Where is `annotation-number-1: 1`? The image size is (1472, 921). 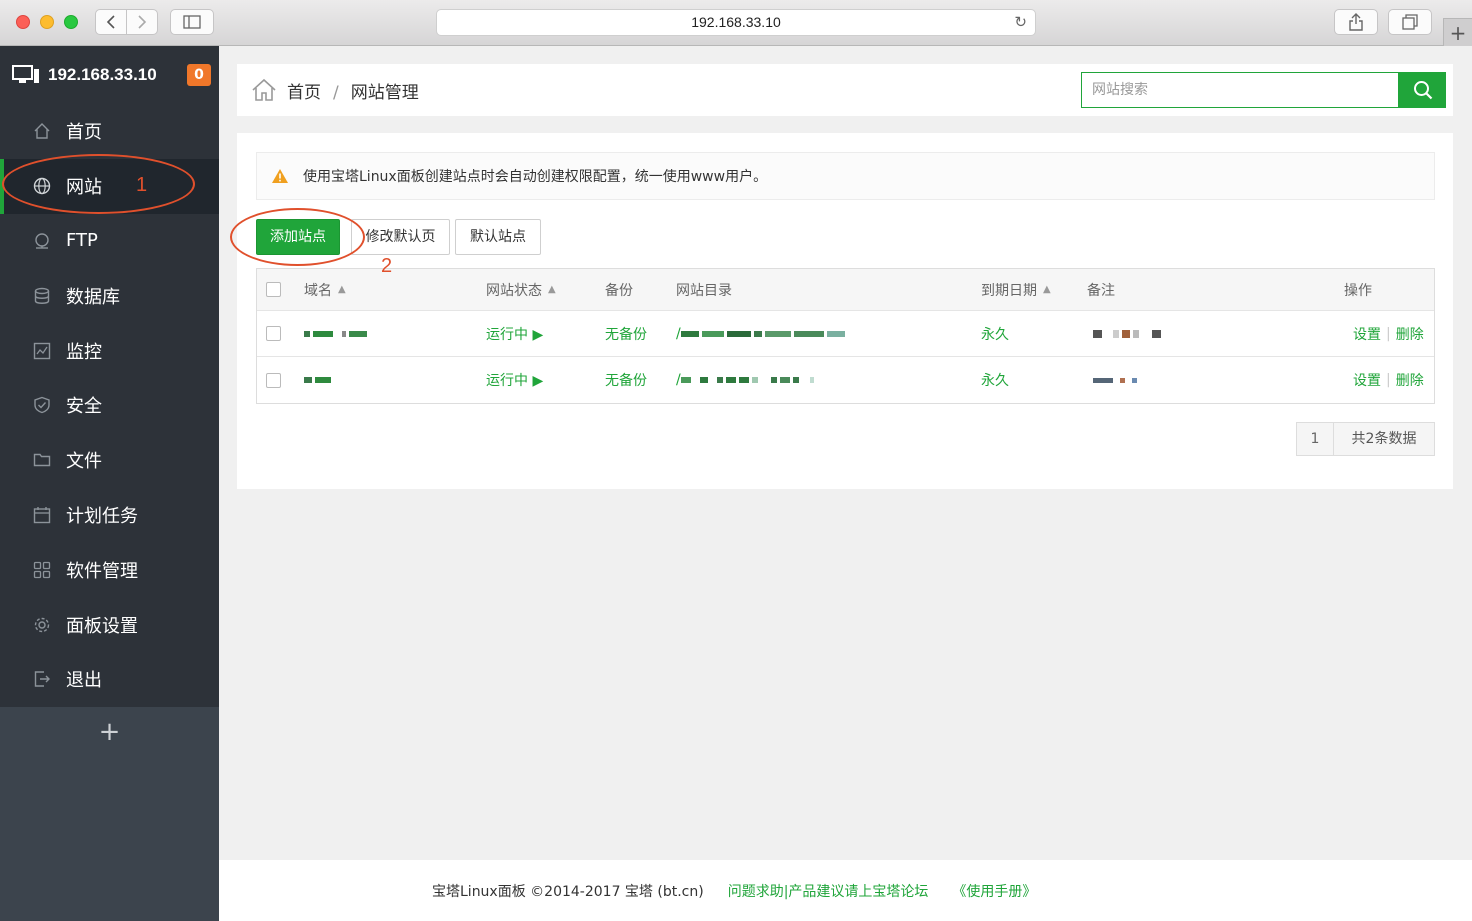 annotation-number-1: 1 is located at coordinates (142, 185).